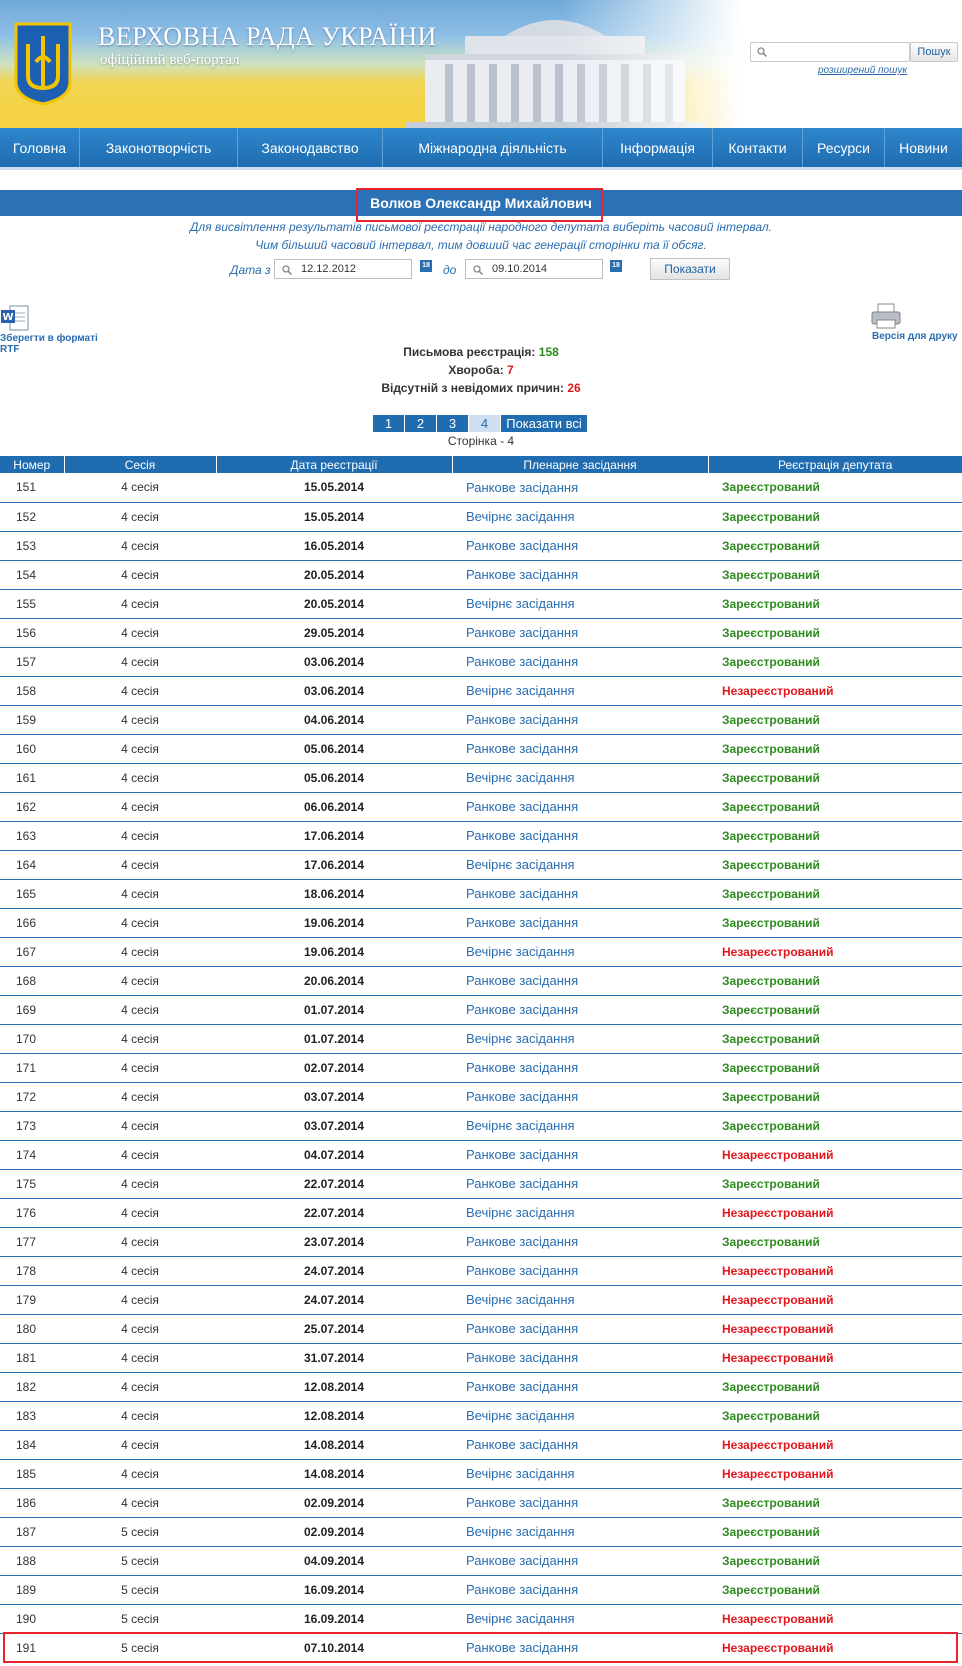  What do you see at coordinates (32, 662) in the screenshot?
I see `row-number: 157` at bounding box center [32, 662].